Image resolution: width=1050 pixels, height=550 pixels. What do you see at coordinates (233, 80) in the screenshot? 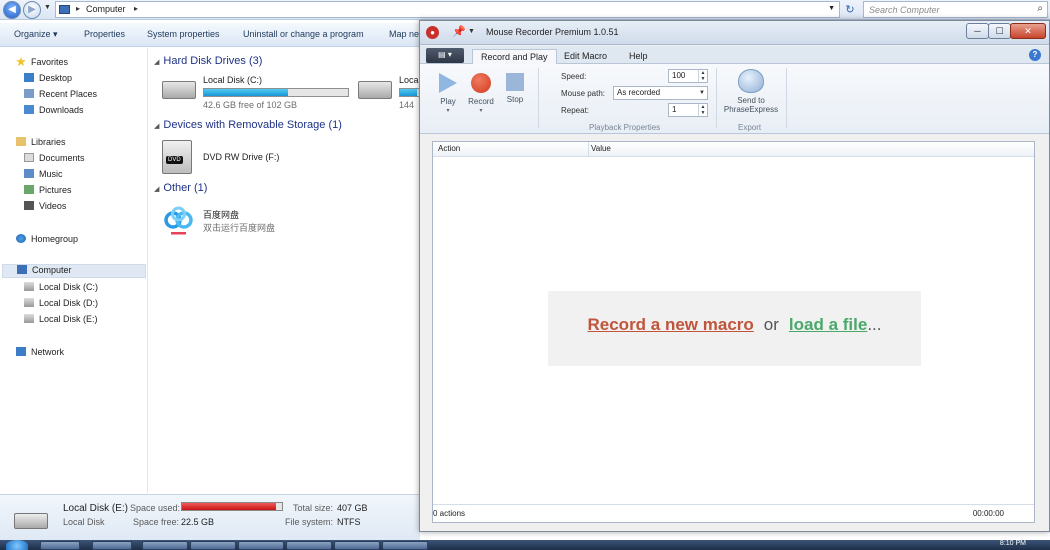
I see `drive-c-name: Local Disk (C:)` at bounding box center [233, 80].